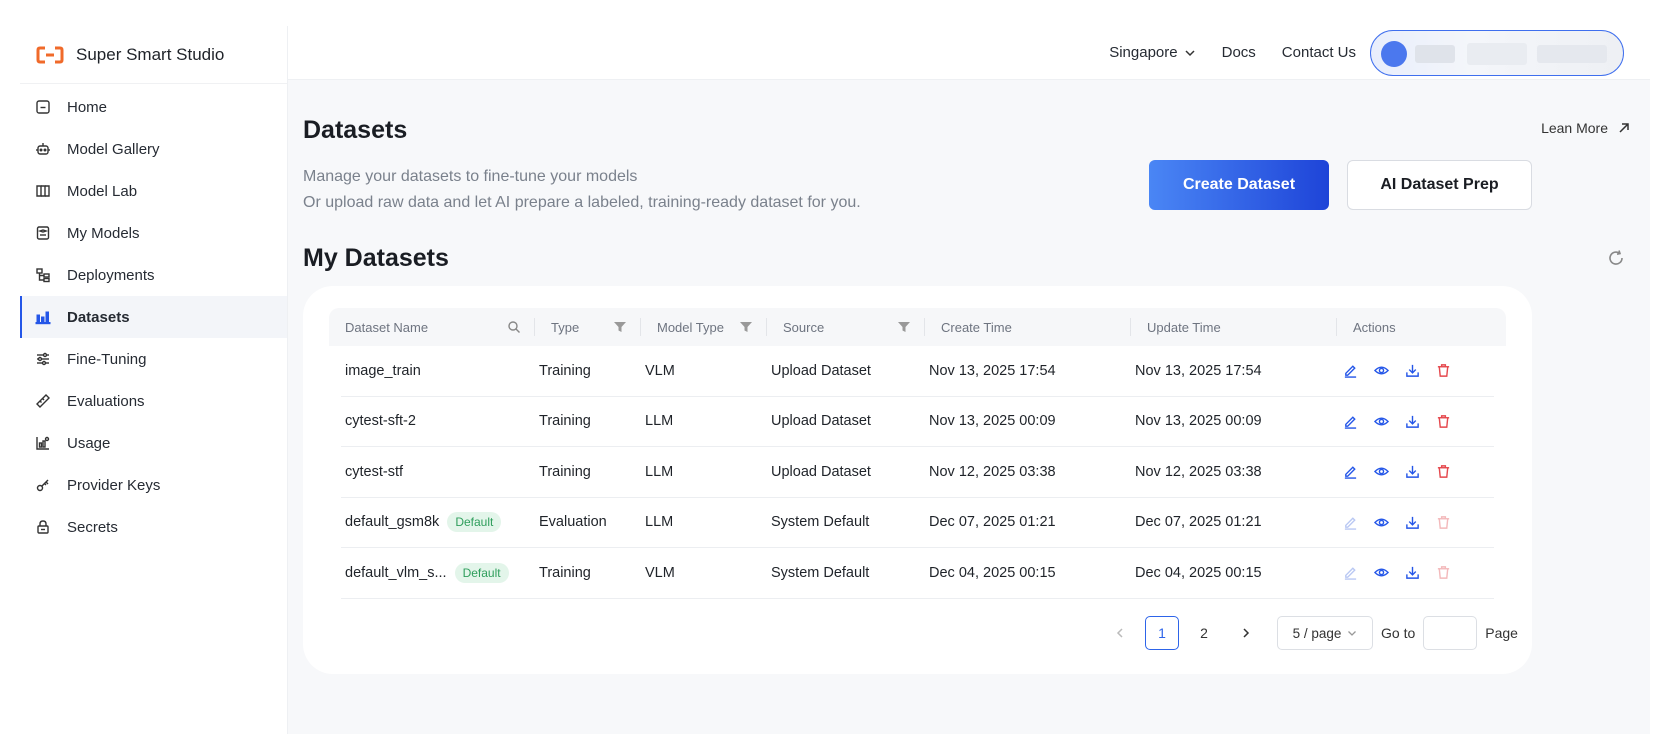 Image resolution: width=1670 pixels, height=752 pixels. I want to click on sidebar-item-provider-keys: Provider Keys, so click(153, 485).